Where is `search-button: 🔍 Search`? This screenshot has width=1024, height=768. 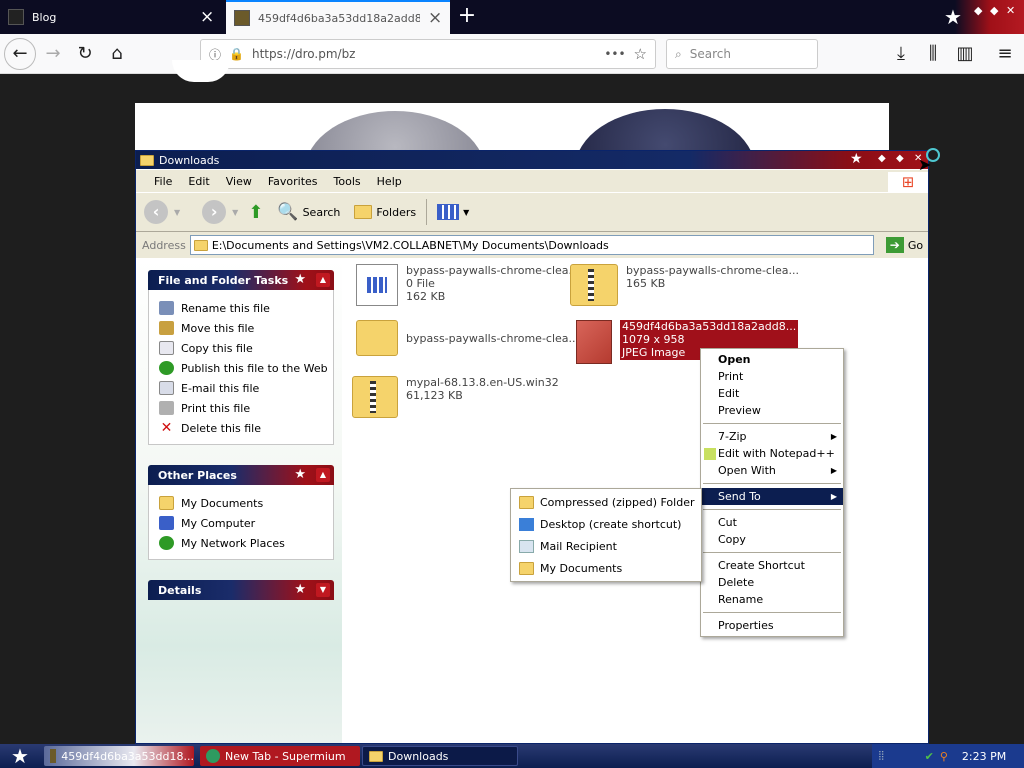 search-button: 🔍 Search is located at coordinates (308, 212).